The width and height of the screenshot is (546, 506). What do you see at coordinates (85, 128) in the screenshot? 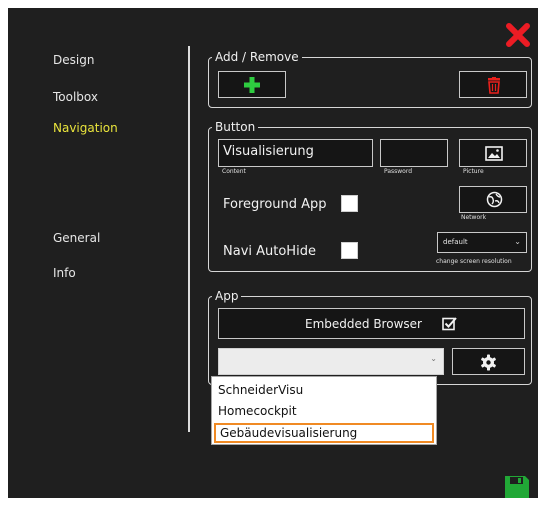
I see `sidebar-item-navigation: Navigation` at bounding box center [85, 128].